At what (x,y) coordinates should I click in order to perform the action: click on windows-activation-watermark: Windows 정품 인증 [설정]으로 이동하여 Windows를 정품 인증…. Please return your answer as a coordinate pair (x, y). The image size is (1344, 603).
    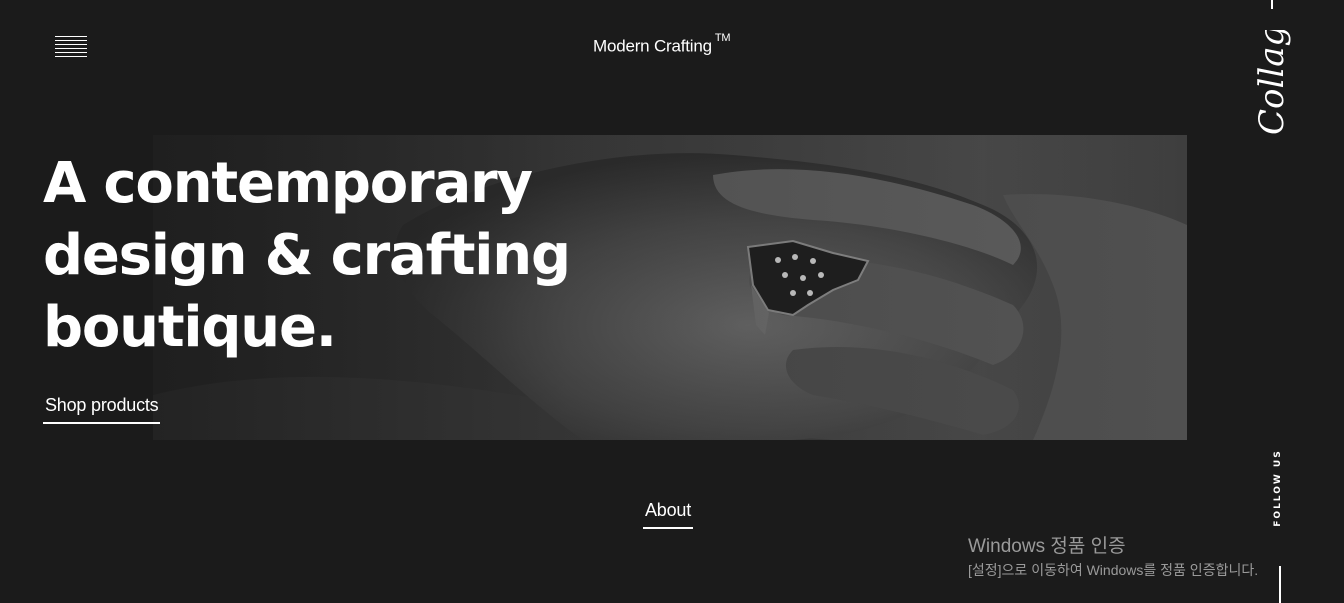
    Looking at the image, I should click on (1113, 557).